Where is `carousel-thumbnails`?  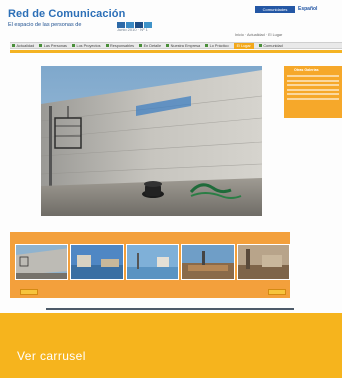
carousel-thumbnails is located at coordinates (153, 262).